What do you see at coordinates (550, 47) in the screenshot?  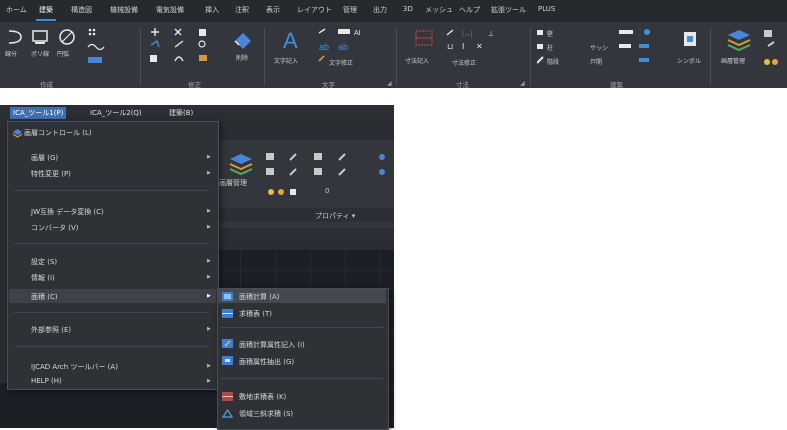 I see `column-button: 柱` at bounding box center [550, 47].